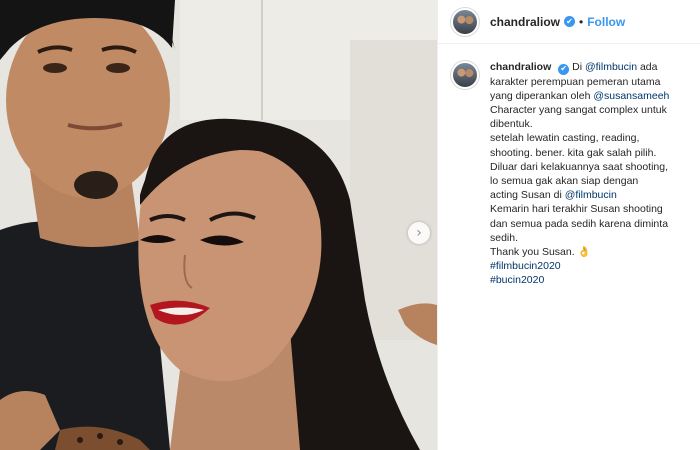 The height and width of the screenshot is (450, 700). What do you see at coordinates (606, 22) in the screenshot?
I see `follow-button: Follow` at bounding box center [606, 22].